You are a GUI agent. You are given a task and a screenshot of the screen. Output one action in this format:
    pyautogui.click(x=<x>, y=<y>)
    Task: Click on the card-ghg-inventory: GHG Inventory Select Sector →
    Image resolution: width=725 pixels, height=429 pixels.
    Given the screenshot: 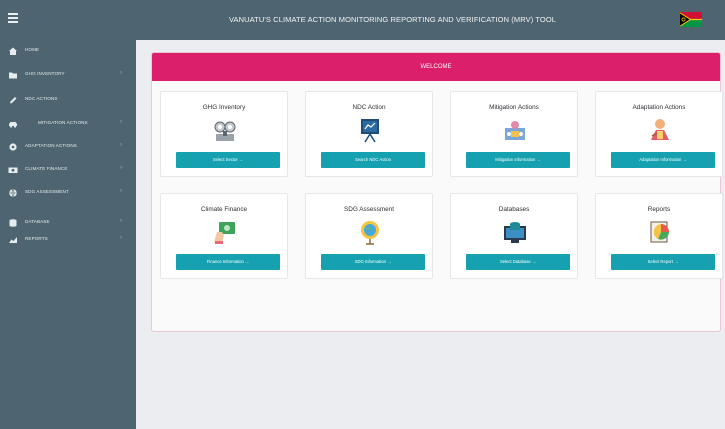 What is the action you would take?
    pyautogui.click(x=224, y=134)
    